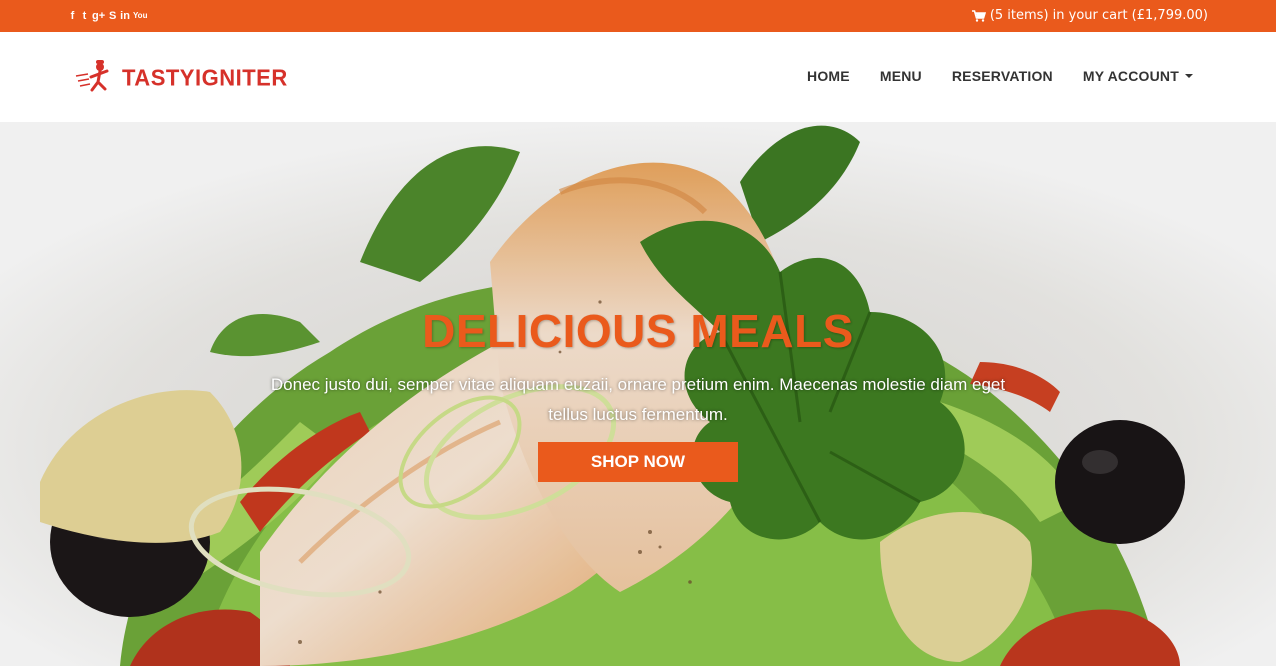  What do you see at coordinates (638, 462) in the screenshot?
I see `shop-now-button: SHOP NOW` at bounding box center [638, 462].